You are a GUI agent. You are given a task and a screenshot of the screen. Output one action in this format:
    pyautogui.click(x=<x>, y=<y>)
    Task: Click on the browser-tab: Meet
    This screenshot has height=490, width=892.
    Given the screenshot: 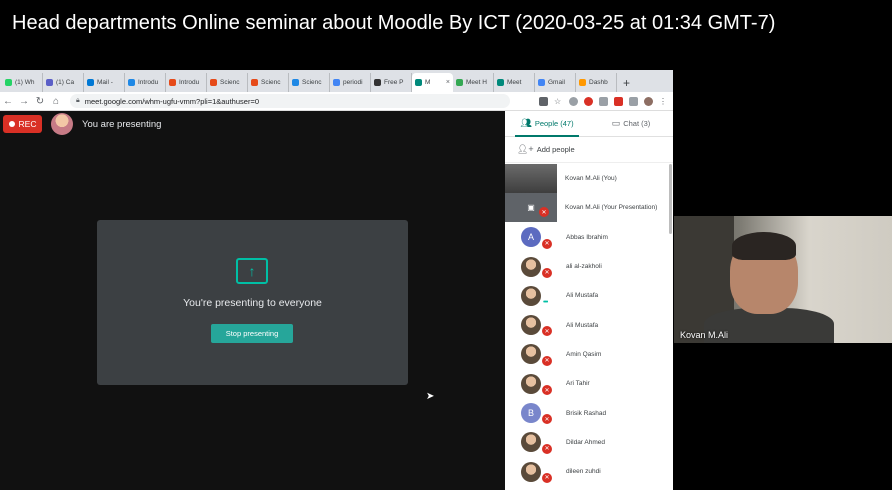 What is the action you would take?
    pyautogui.click(x=514, y=82)
    